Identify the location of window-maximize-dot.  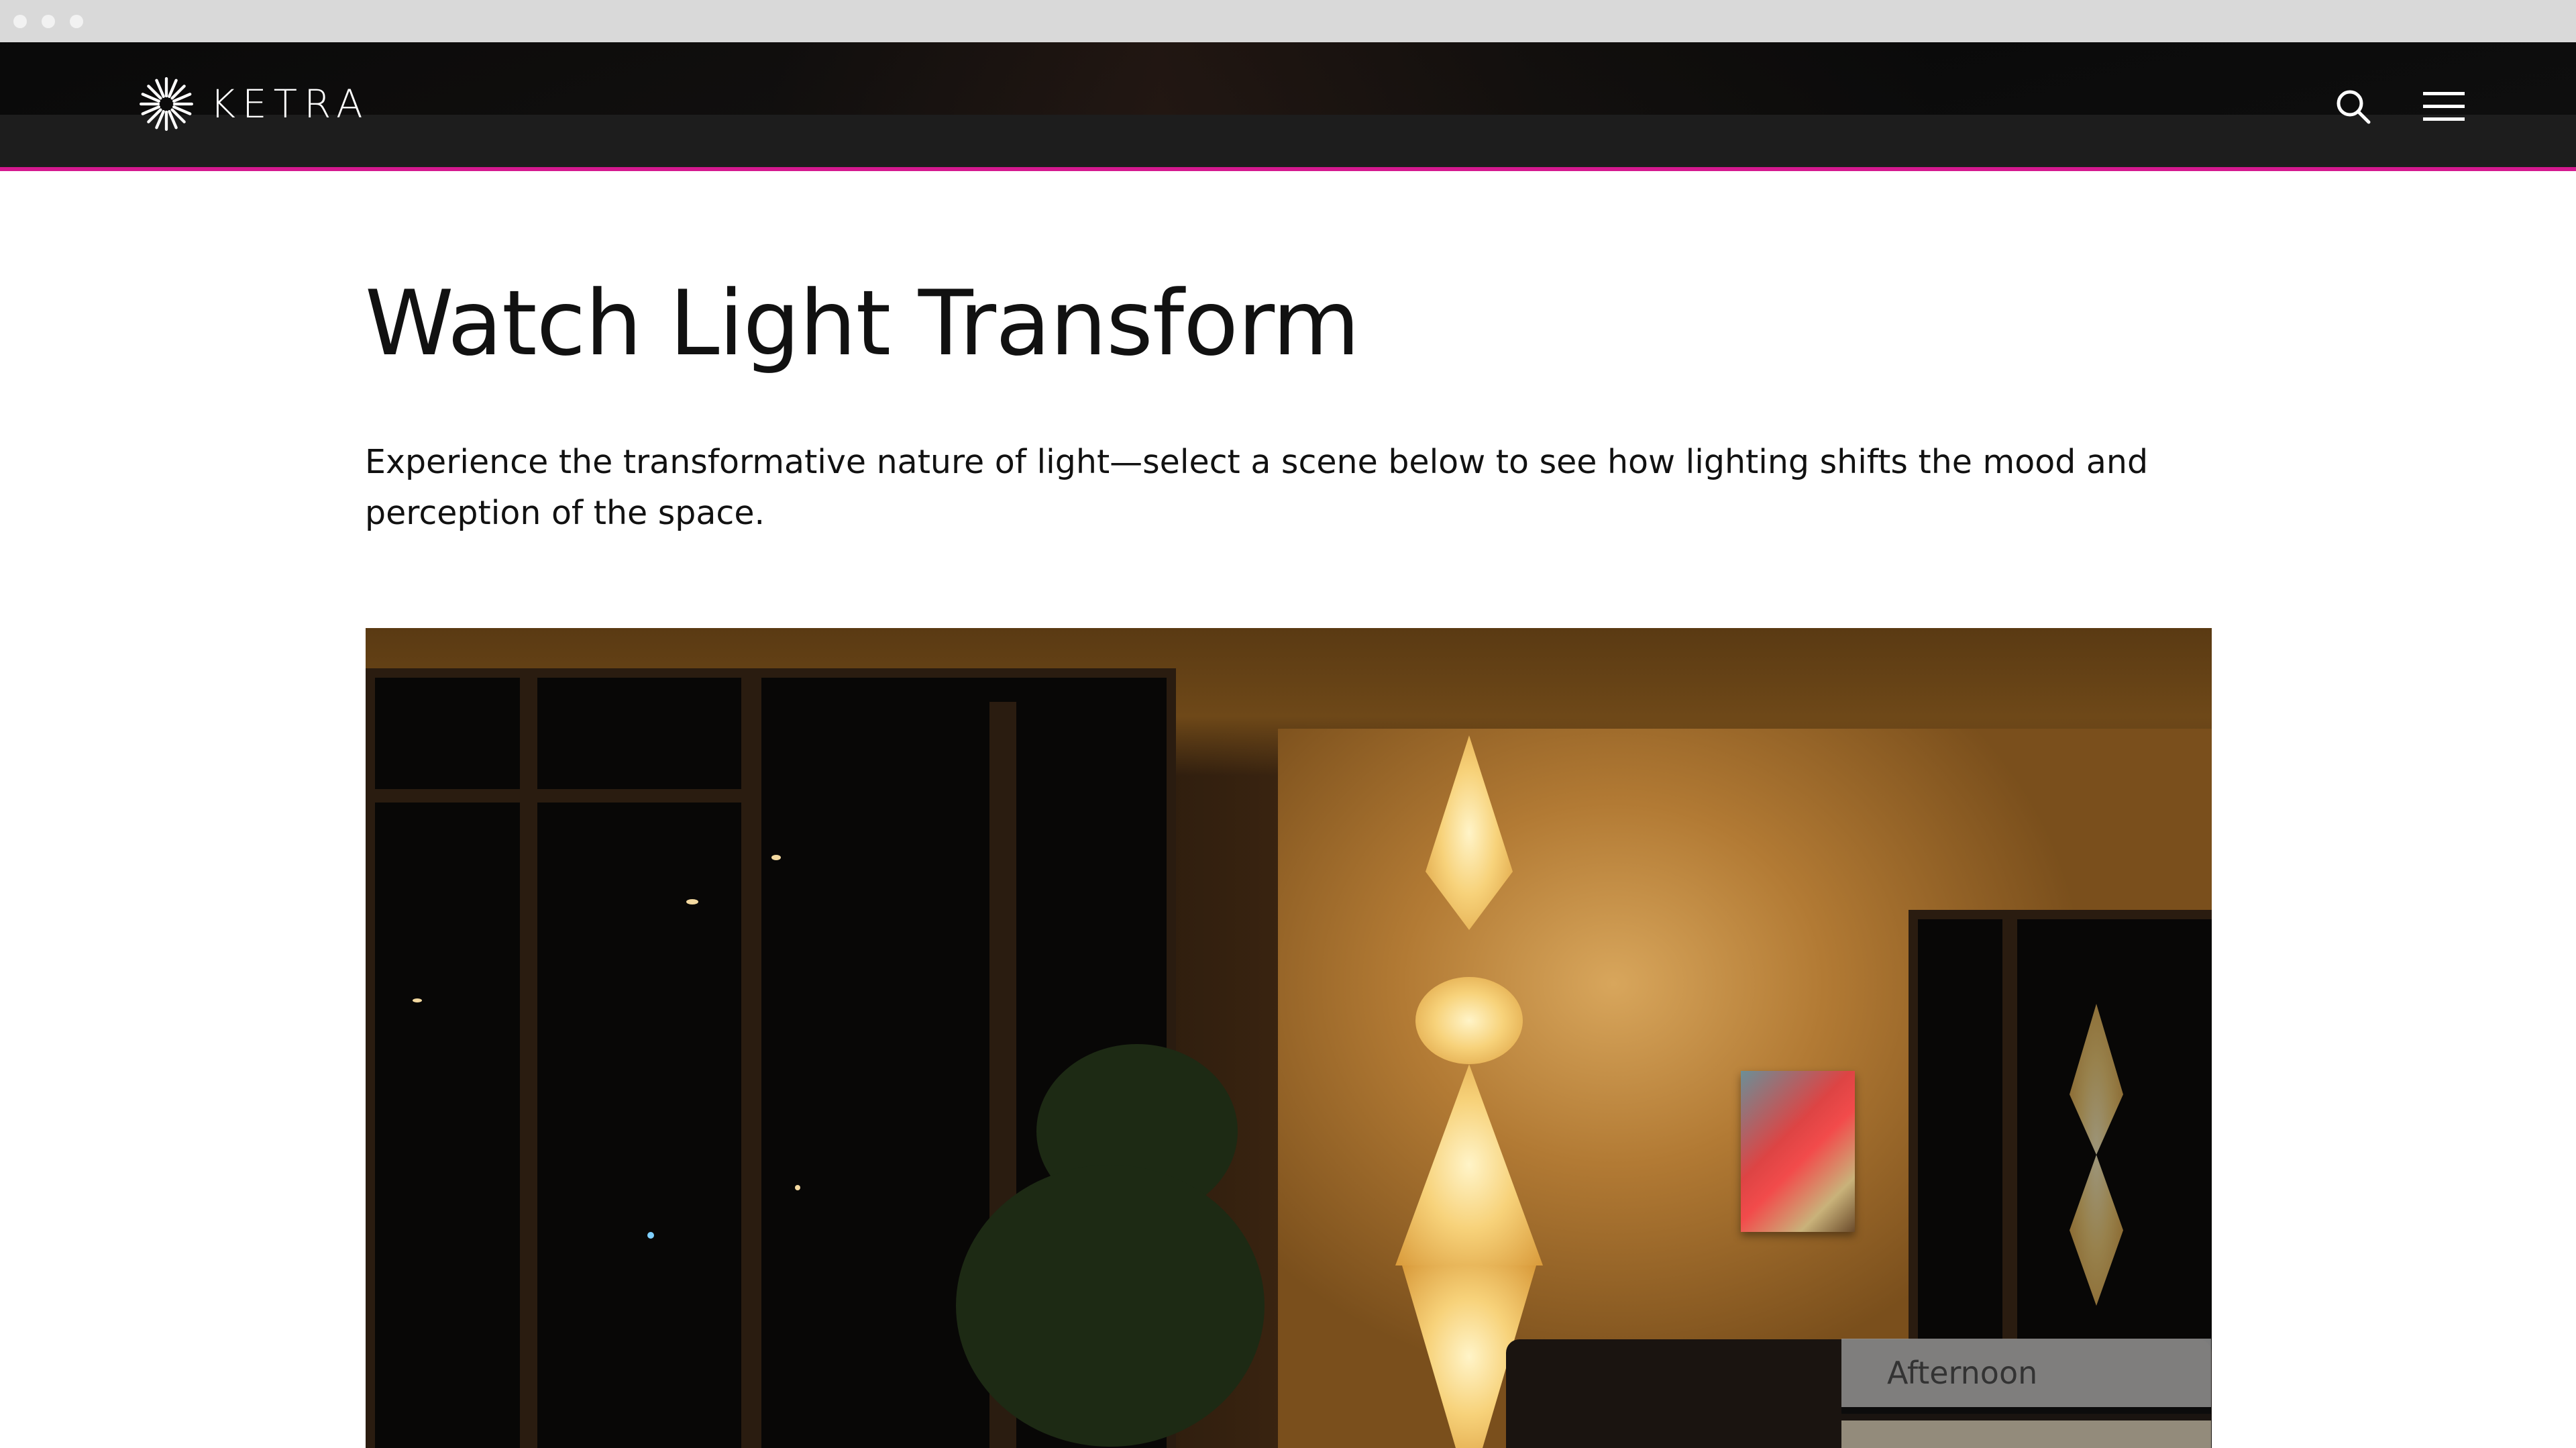
(76, 22).